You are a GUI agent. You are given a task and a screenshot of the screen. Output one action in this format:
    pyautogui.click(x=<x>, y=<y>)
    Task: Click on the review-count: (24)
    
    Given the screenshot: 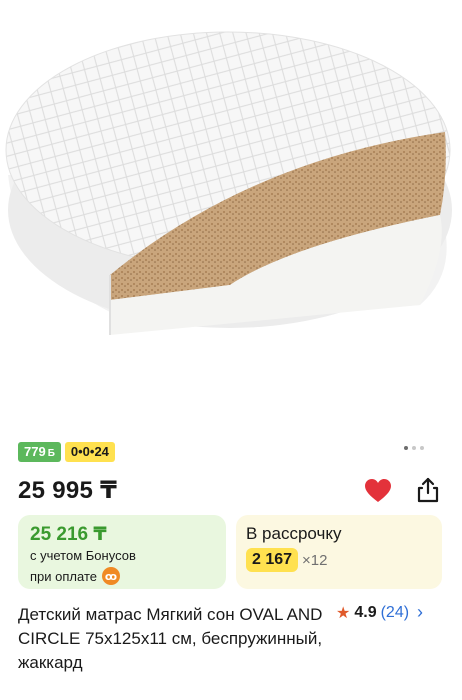 What is the action you would take?
    pyautogui.click(x=395, y=612)
    